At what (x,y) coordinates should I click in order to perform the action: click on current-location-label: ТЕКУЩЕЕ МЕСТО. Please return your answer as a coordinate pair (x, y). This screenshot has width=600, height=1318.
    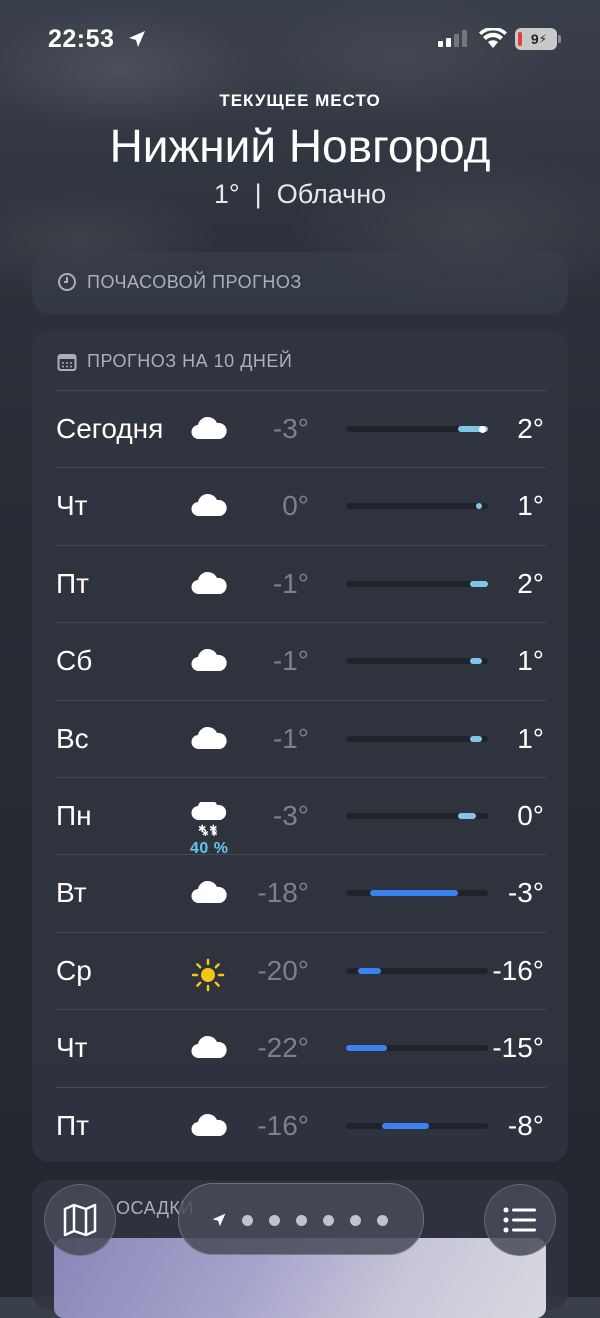
    Looking at the image, I should click on (300, 100).